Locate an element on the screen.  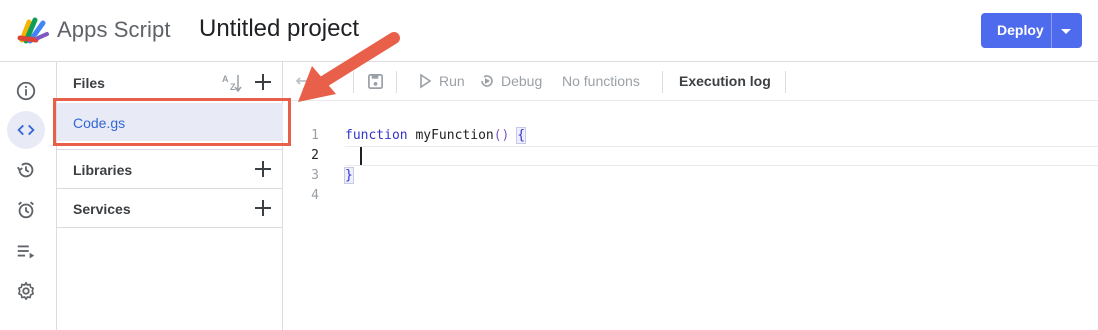
line-number: 1 is located at coordinates (315, 135).